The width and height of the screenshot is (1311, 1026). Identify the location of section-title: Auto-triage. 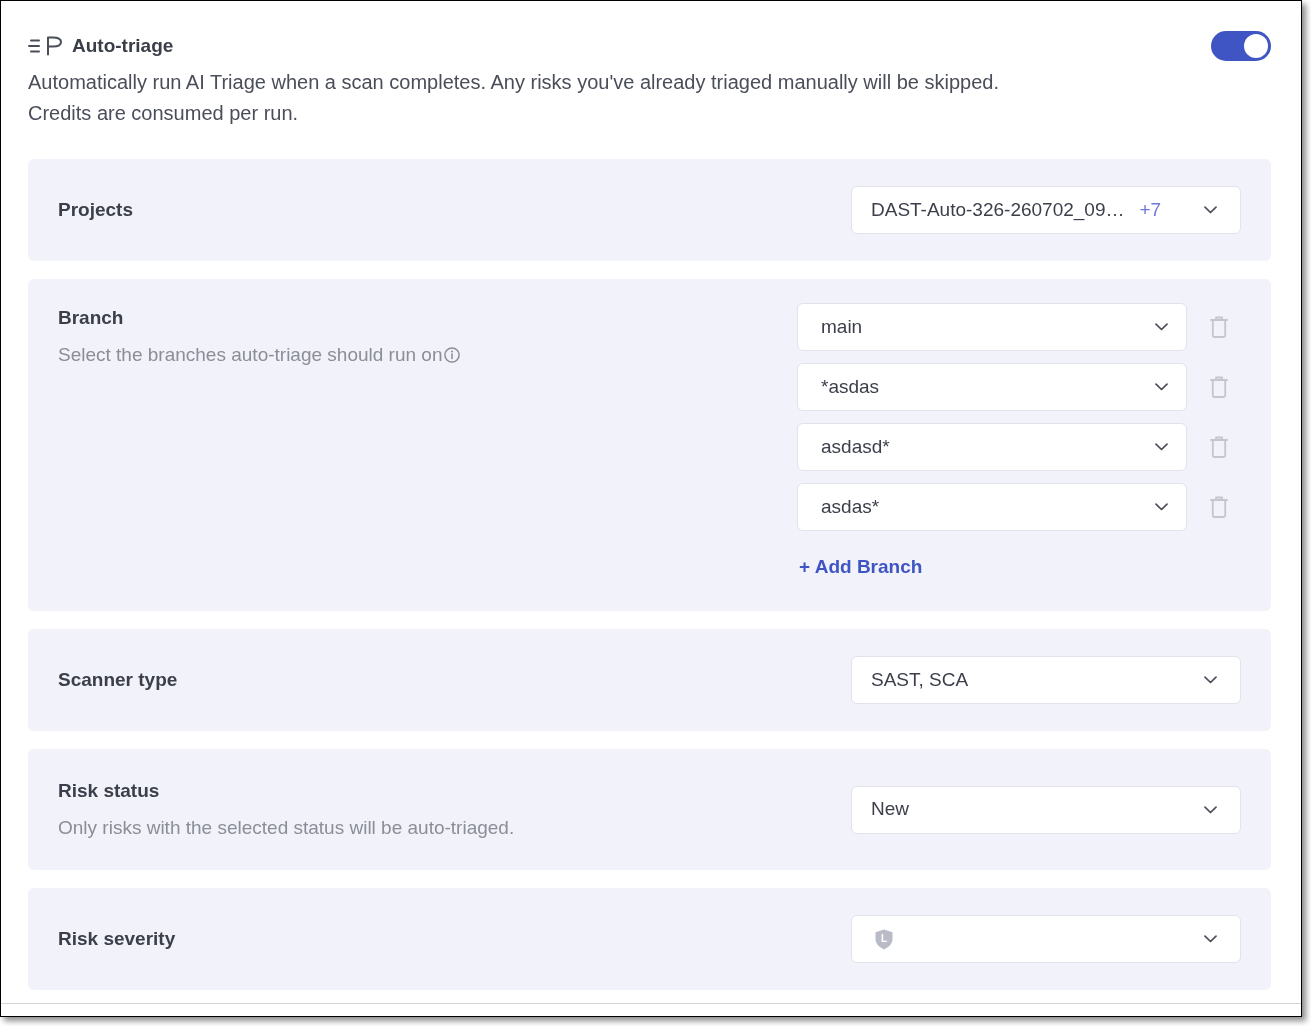
(123, 45).